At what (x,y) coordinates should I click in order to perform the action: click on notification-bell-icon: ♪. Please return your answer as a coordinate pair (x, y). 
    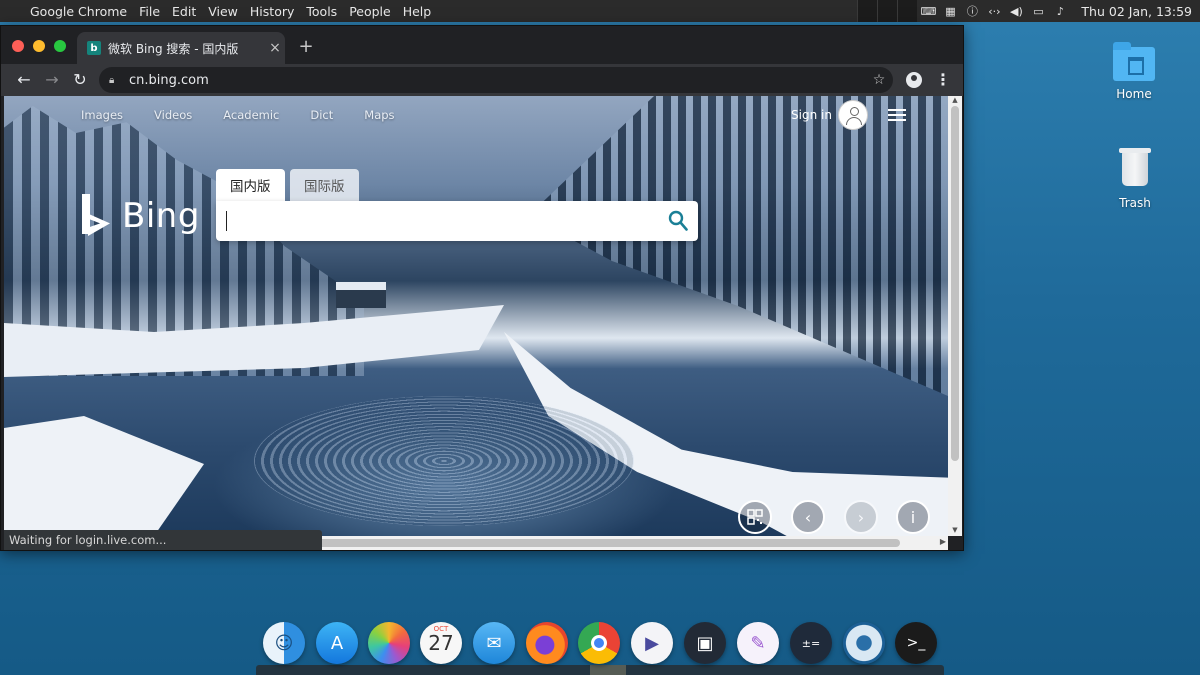
    Looking at the image, I should click on (1060, 11).